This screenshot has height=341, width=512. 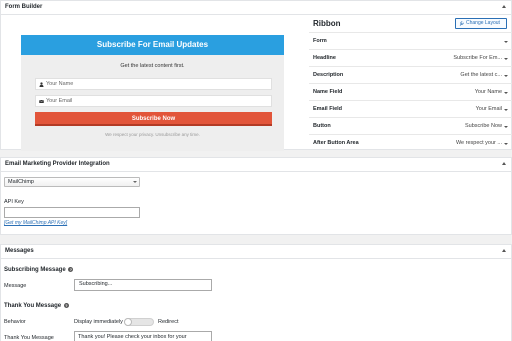 What do you see at coordinates (41, 84) in the screenshot?
I see `user-icon` at bounding box center [41, 84].